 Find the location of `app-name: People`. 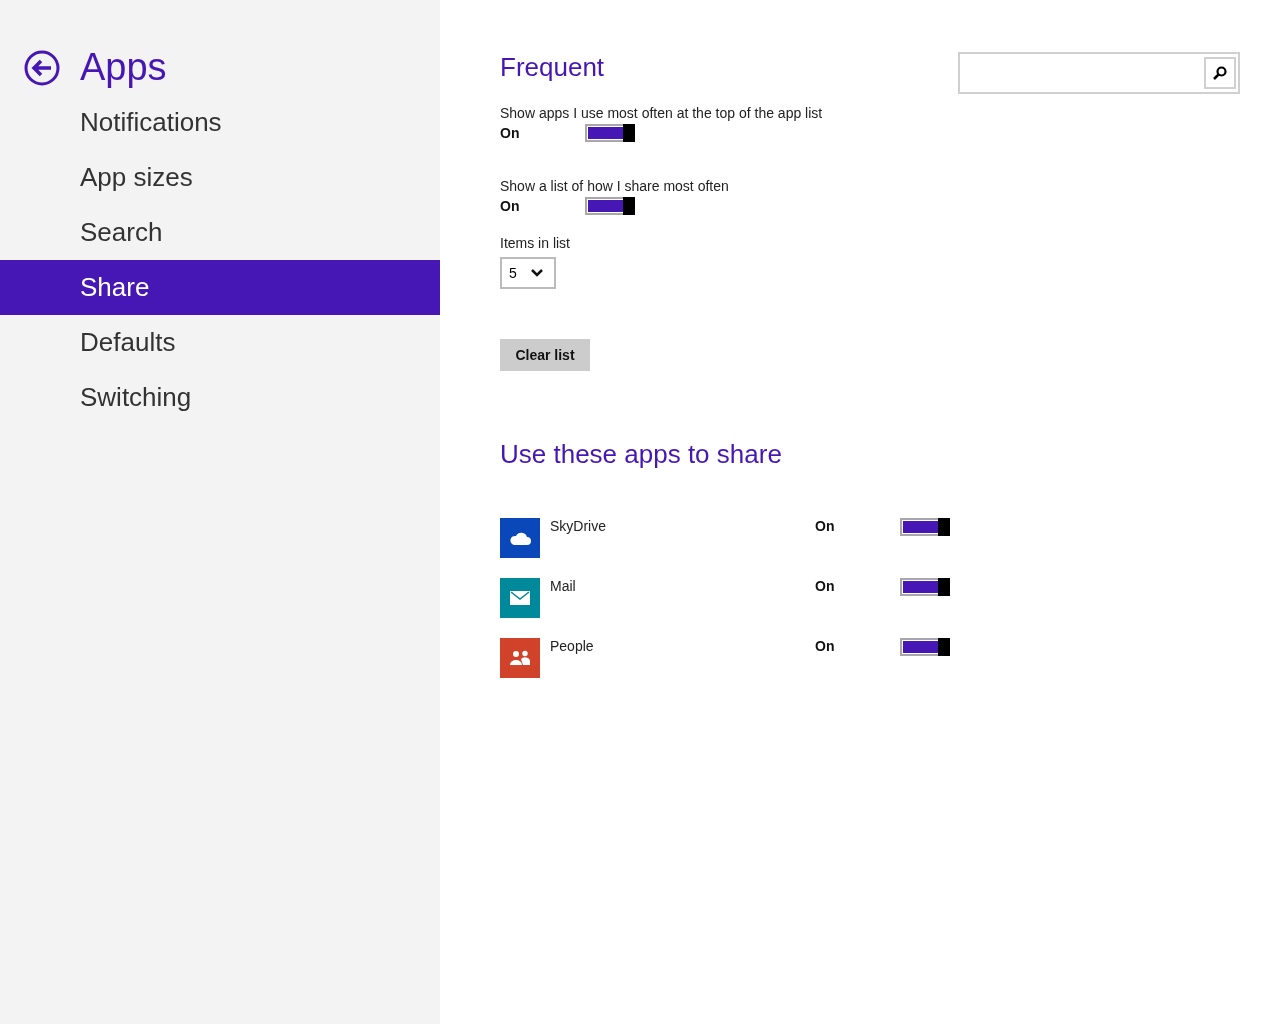

app-name: People is located at coordinates (572, 646).